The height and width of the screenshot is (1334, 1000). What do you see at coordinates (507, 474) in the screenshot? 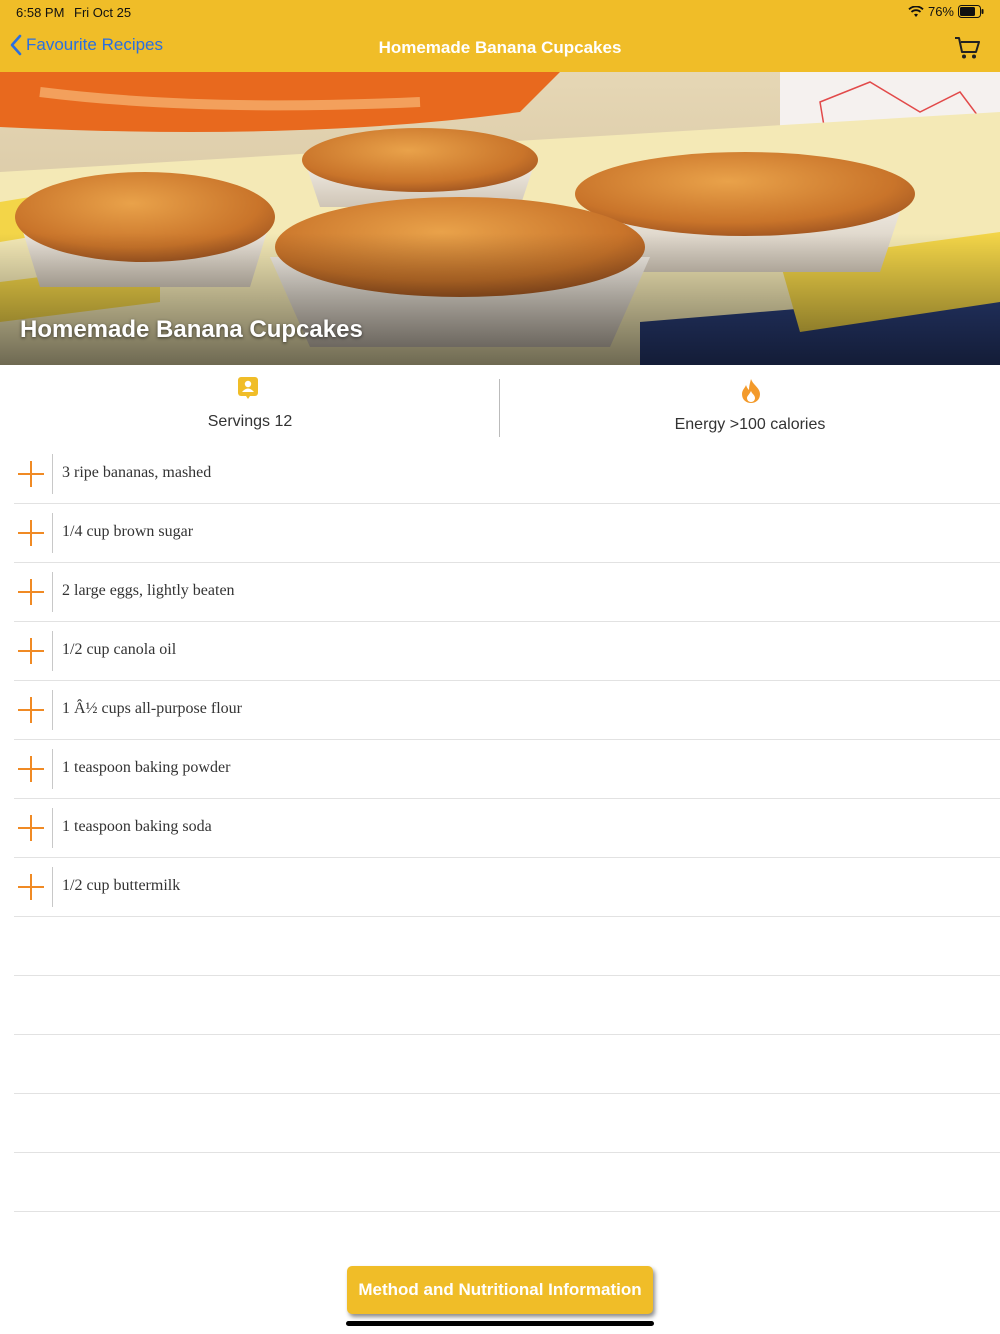
I see `list-item: 3 ripe bananas, mashed` at bounding box center [507, 474].